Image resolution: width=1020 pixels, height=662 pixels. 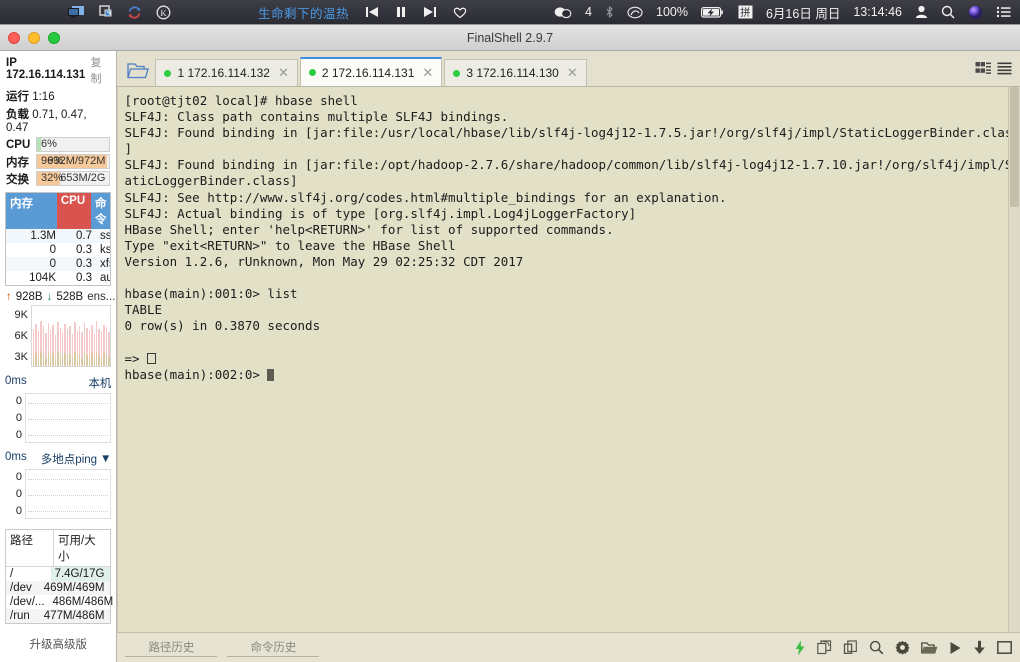 What do you see at coordinates (1004, 70) in the screenshot?
I see `list-view-icon` at bounding box center [1004, 70].